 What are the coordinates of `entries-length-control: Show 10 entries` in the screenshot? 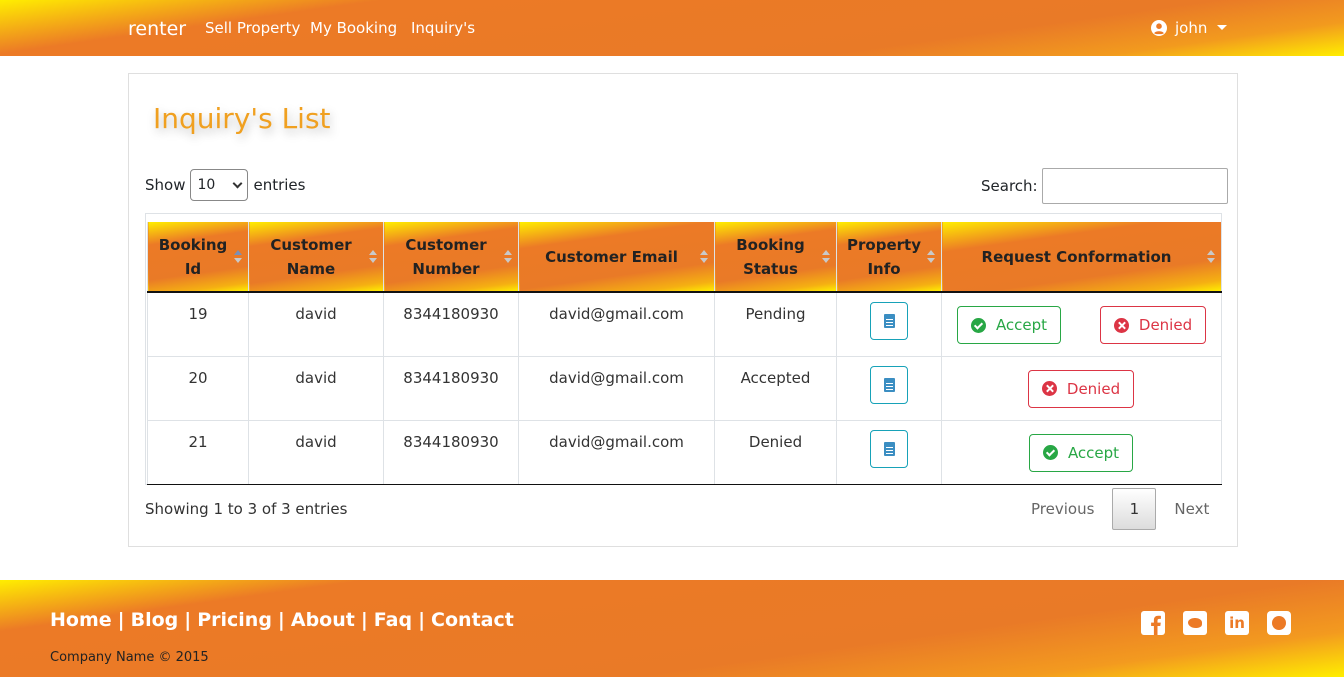 It's located at (225, 185).